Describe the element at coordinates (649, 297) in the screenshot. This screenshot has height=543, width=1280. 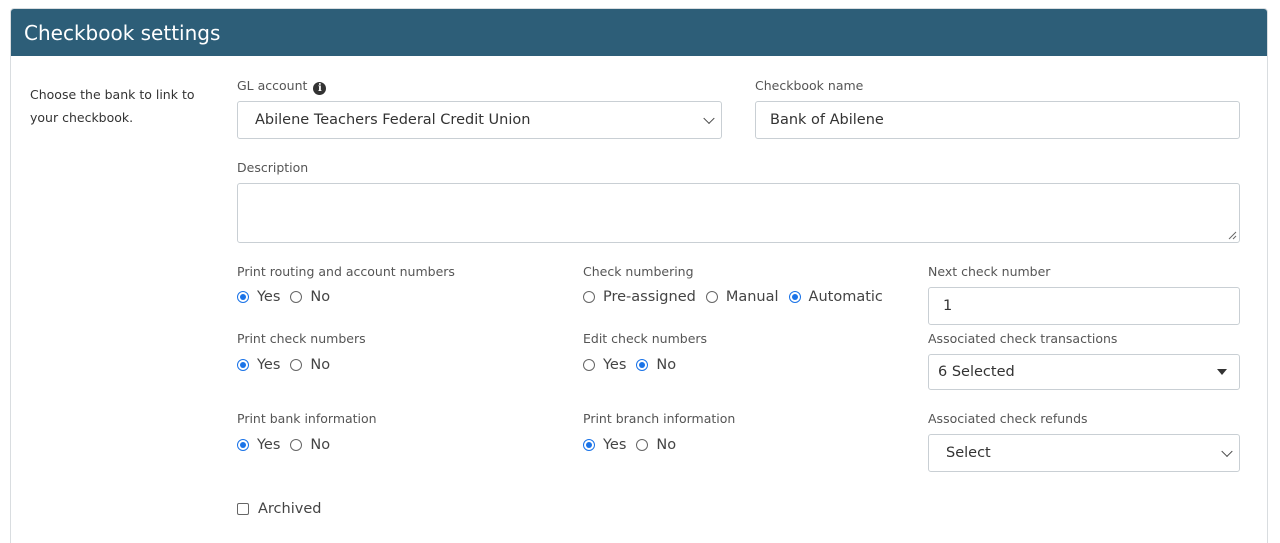
I see `option-label: Pre-assigned` at that location.